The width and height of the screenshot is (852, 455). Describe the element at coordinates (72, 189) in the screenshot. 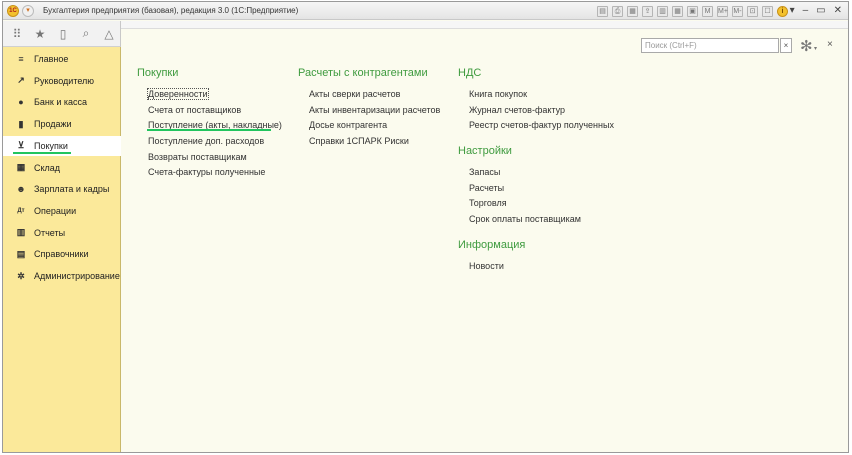

I see `sidebar-item-label: Зарплата и кадры` at that location.